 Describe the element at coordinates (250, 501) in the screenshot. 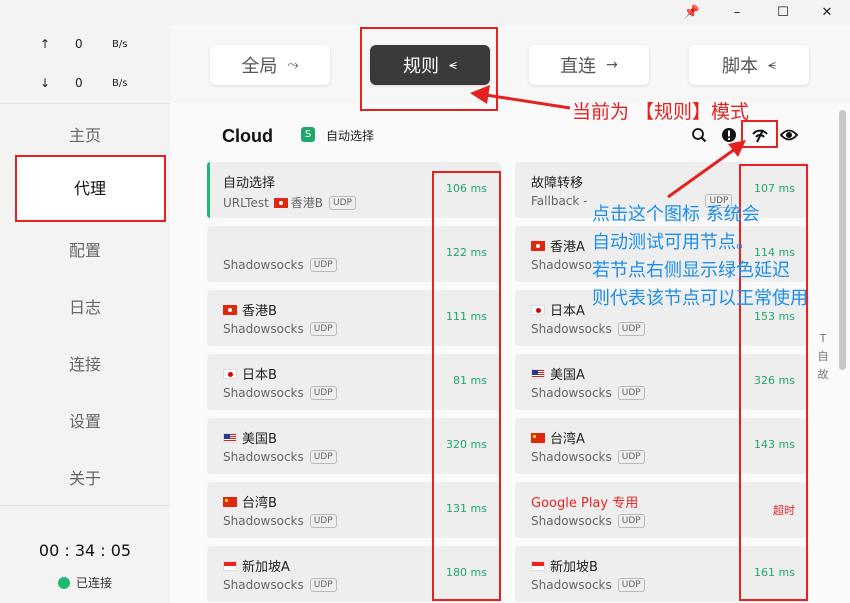

I see `proxy-name: 台湾B` at that location.